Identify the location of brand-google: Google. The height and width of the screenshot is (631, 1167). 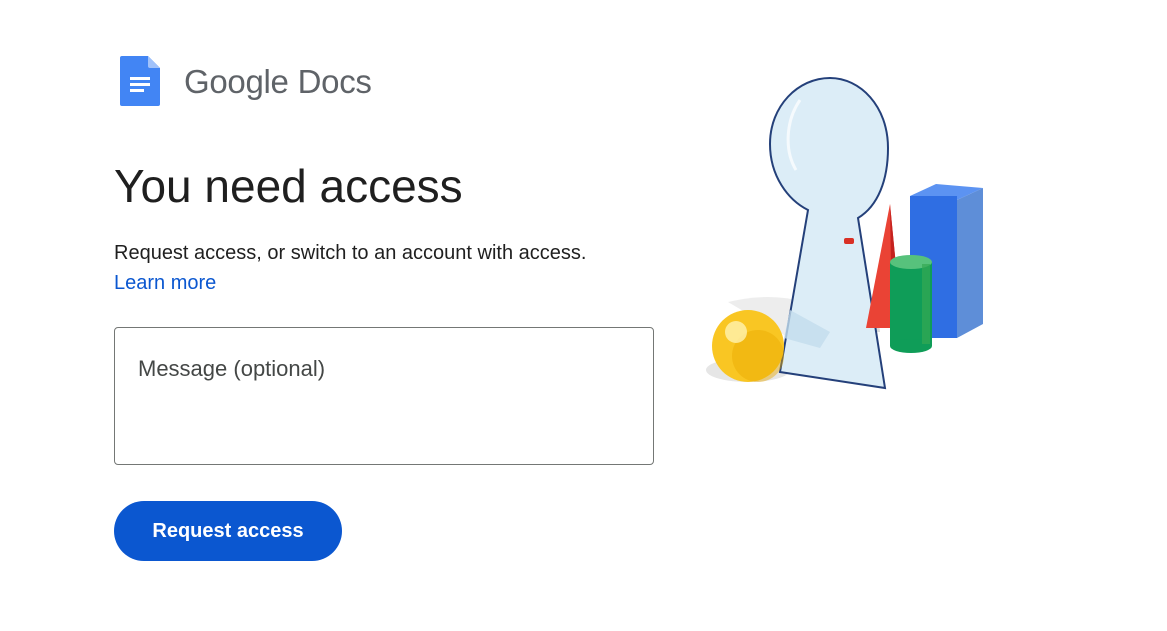
(236, 81).